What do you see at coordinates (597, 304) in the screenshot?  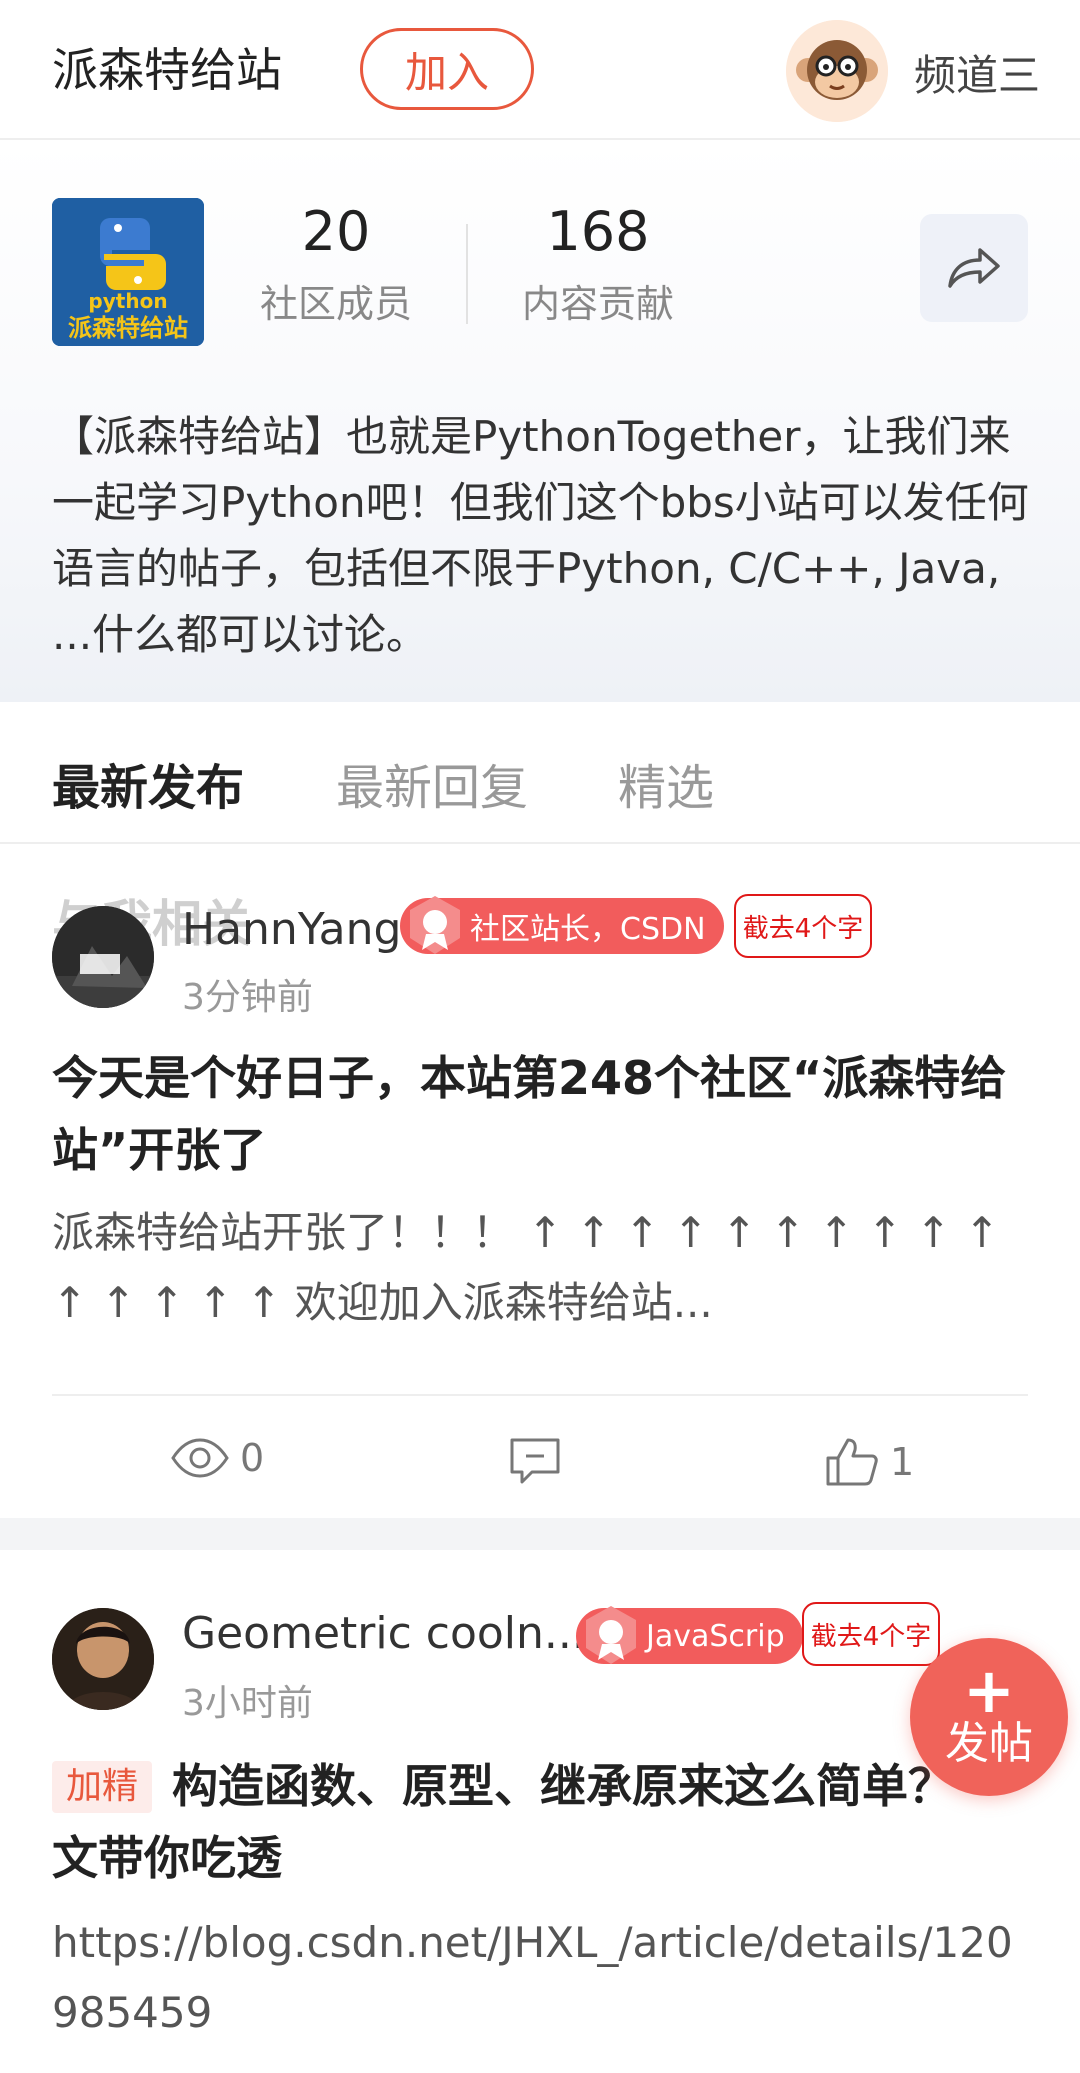 I see `contrib-label: 内容贡献` at bounding box center [597, 304].